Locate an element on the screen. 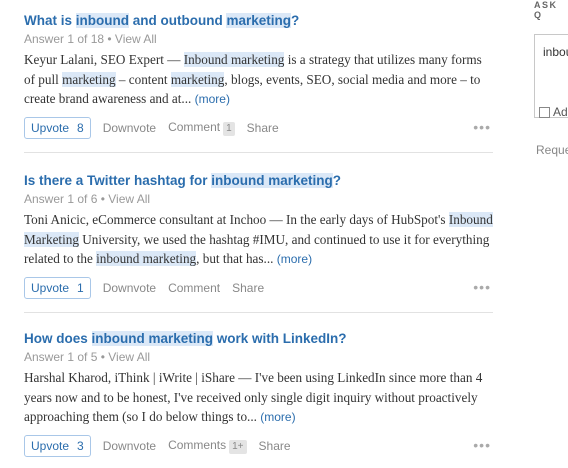 This screenshot has width=568, height=468. upvote-button: Upvote 1 is located at coordinates (57, 287).